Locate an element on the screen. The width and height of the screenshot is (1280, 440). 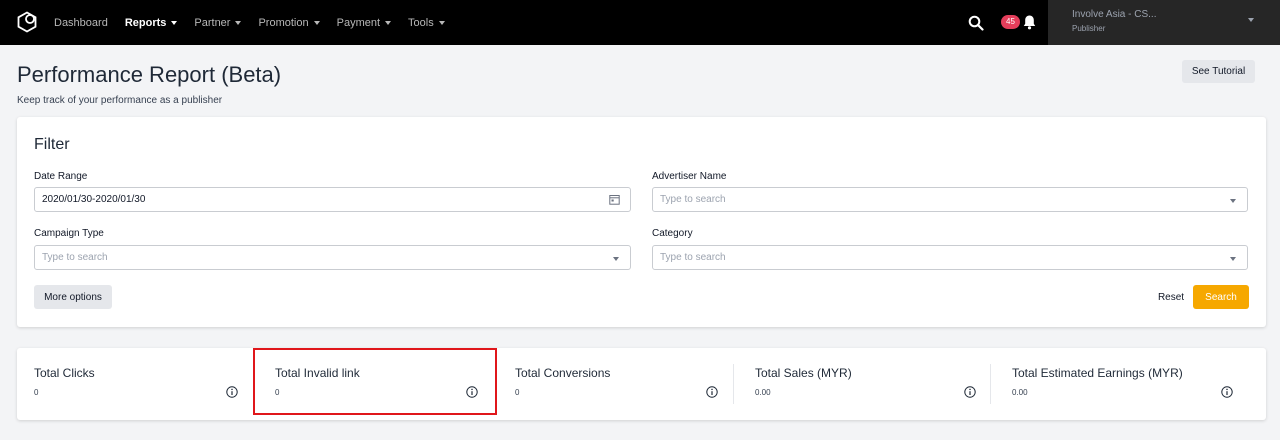
stat-total-clicks: Total Clicks 0 is located at coordinates (137, 384).